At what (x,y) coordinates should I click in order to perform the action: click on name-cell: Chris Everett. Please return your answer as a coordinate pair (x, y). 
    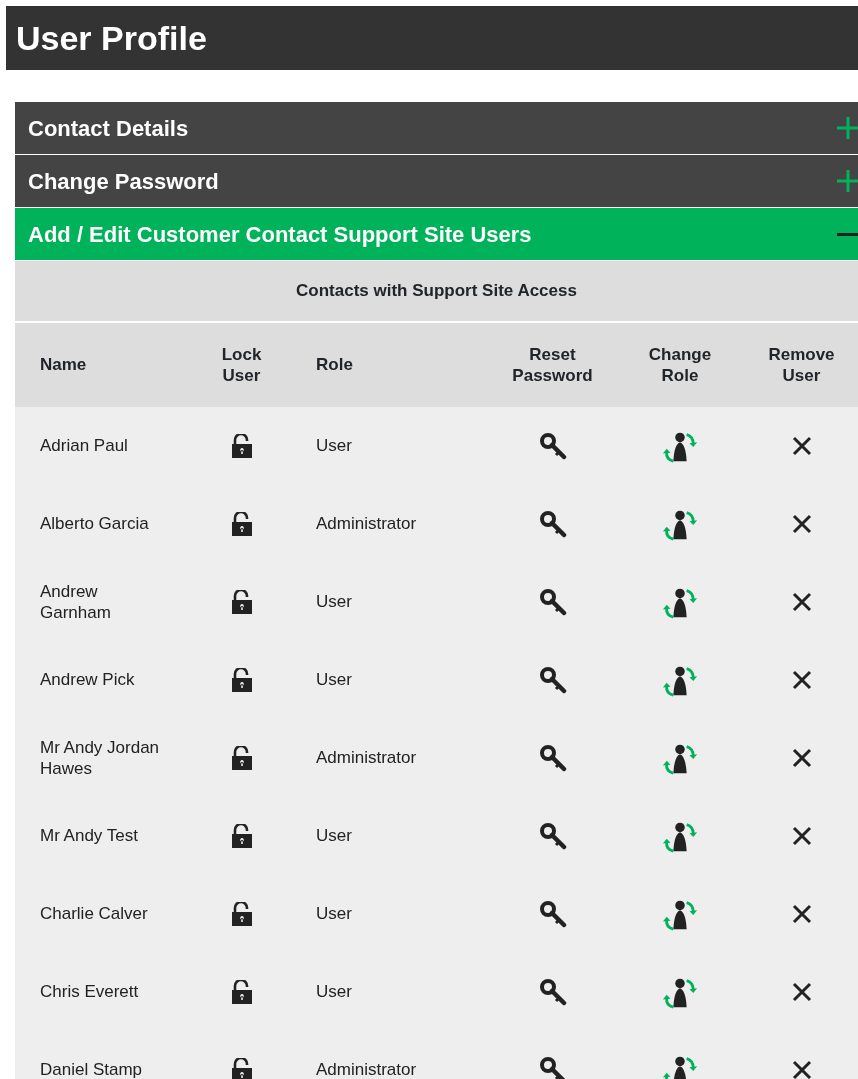
    Looking at the image, I should click on (89, 992).